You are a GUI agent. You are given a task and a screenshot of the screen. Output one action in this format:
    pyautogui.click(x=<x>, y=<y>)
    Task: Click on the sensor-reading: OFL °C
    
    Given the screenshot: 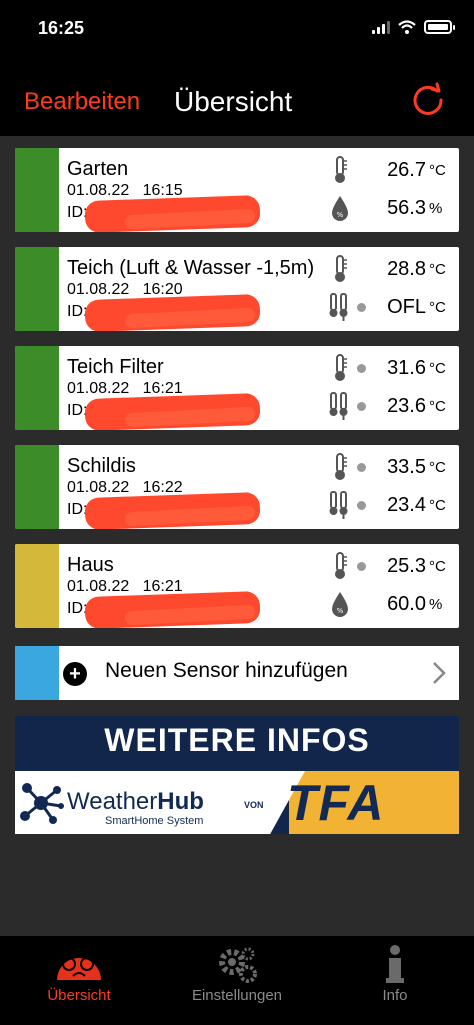 What is the action you would take?
    pyautogui.click(x=390, y=307)
    